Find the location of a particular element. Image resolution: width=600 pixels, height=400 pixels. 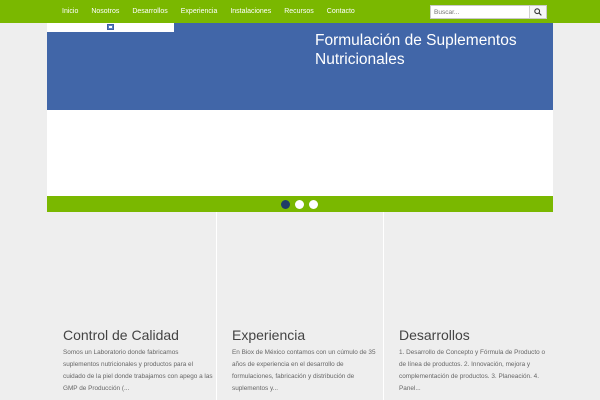

search-form is located at coordinates (488, 12).